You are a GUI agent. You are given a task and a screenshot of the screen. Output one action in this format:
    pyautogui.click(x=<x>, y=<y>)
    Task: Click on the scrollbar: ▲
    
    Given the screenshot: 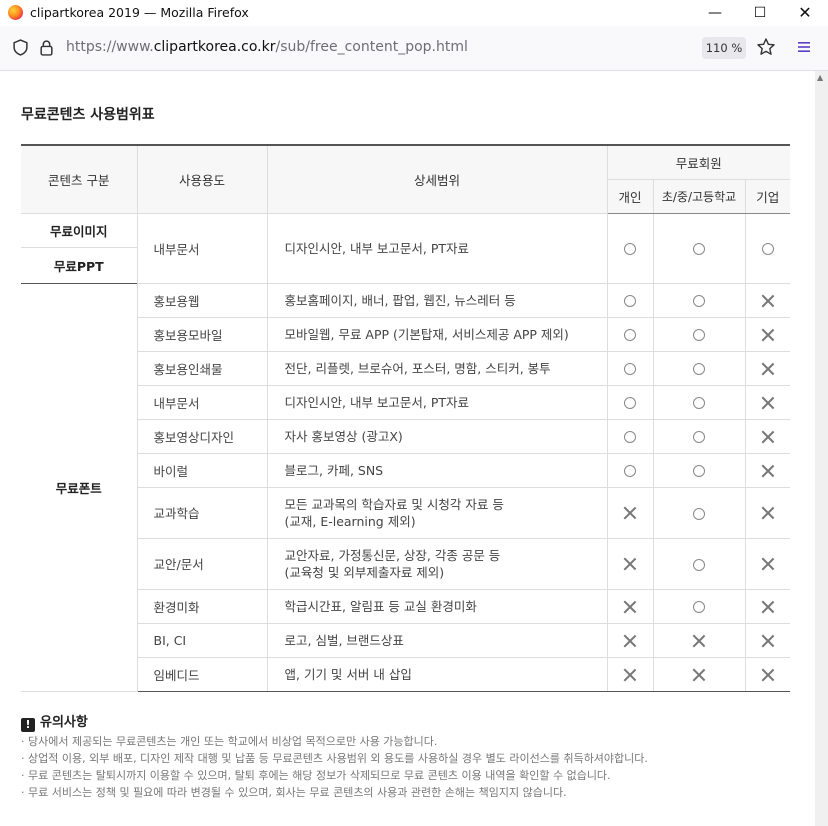 What is the action you would take?
    pyautogui.click(x=821, y=448)
    